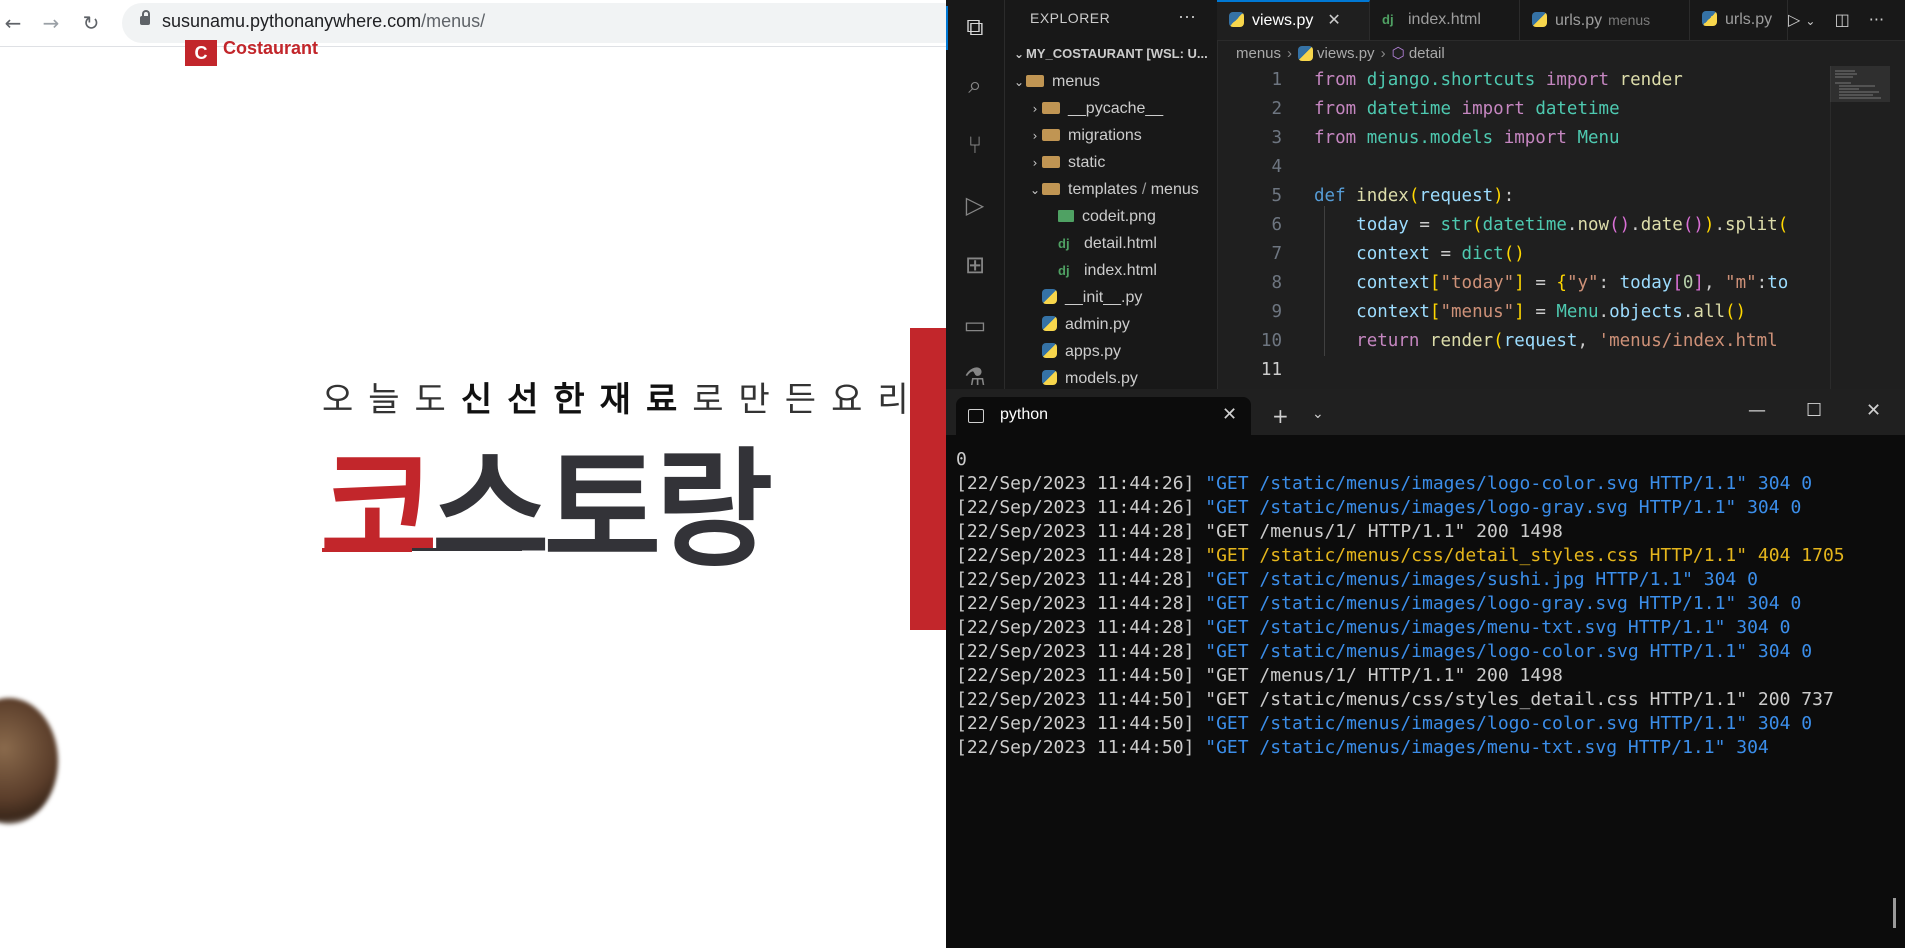 Image resolution: width=1905 pixels, height=948 pixels. What do you see at coordinates (251, 53) in the screenshot?
I see `site-logo: C Costaurant` at bounding box center [251, 53].